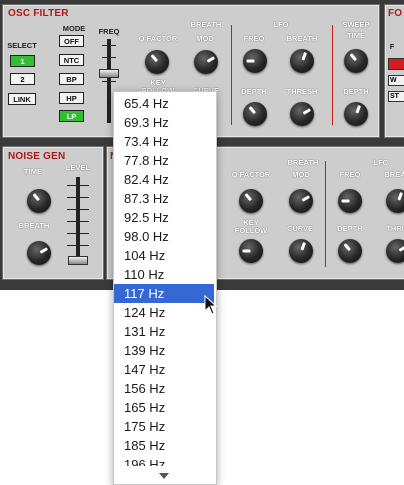 The width and height of the screenshot is (404, 485). What do you see at coordinates (22, 99) in the screenshot?
I see `select-button-link: LINK` at bounding box center [22, 99].